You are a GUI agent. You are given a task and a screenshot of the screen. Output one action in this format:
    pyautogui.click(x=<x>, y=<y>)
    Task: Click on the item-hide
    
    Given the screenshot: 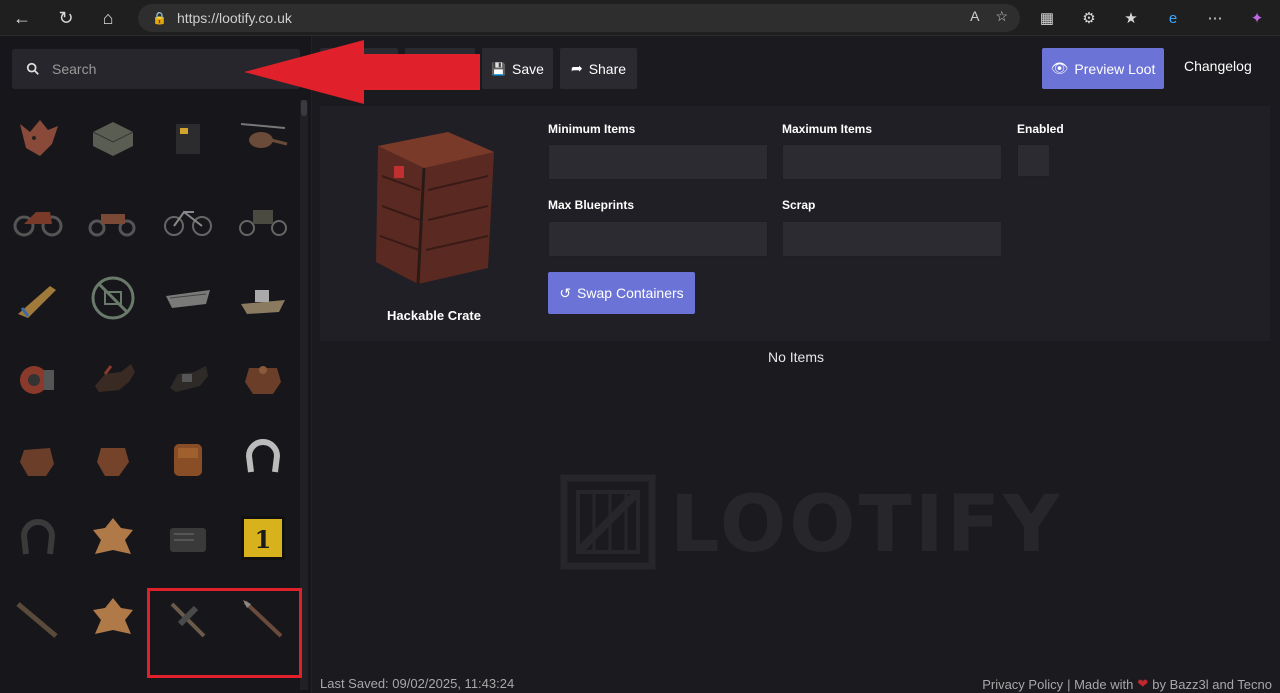 What is the action you would take?
    pyautogui.click(x=113, y=618)
    